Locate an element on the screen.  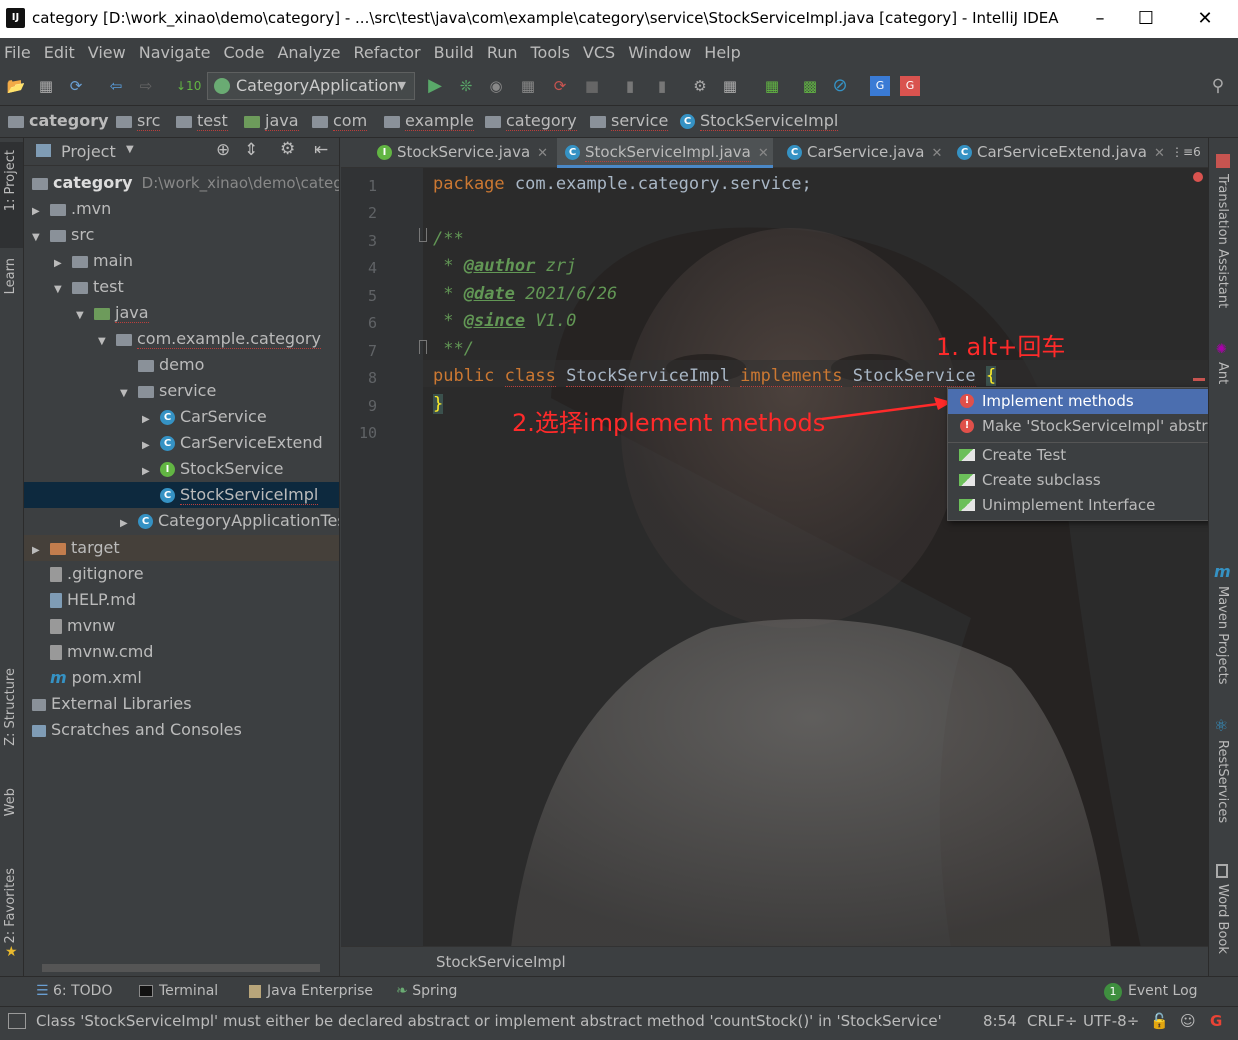
minimize-button: – is located at coordinates (1100, 19).